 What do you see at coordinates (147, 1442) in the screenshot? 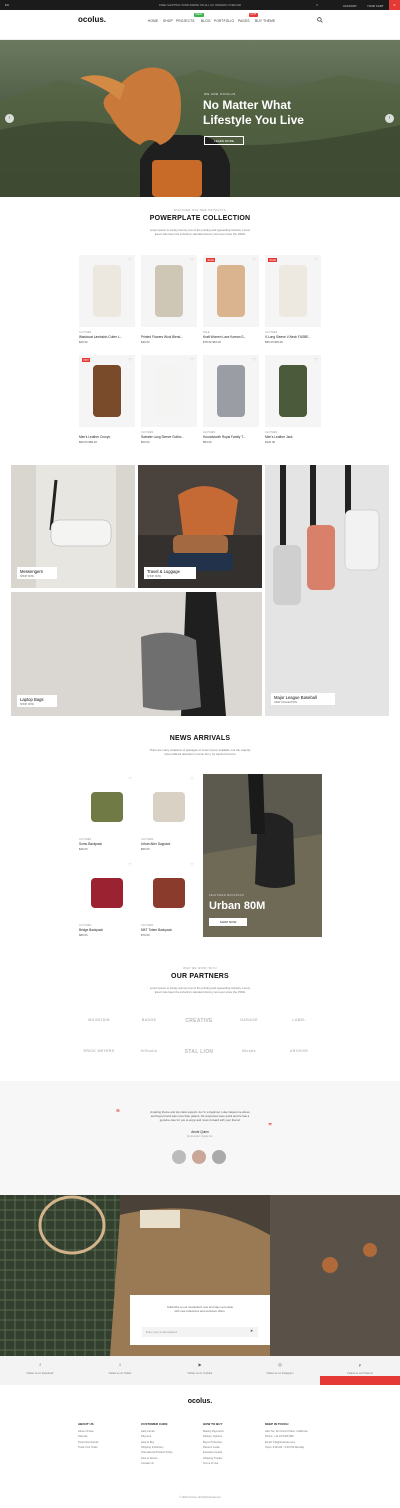
I see `footer-link: How to Buy` at bounding box center [147, 1442].